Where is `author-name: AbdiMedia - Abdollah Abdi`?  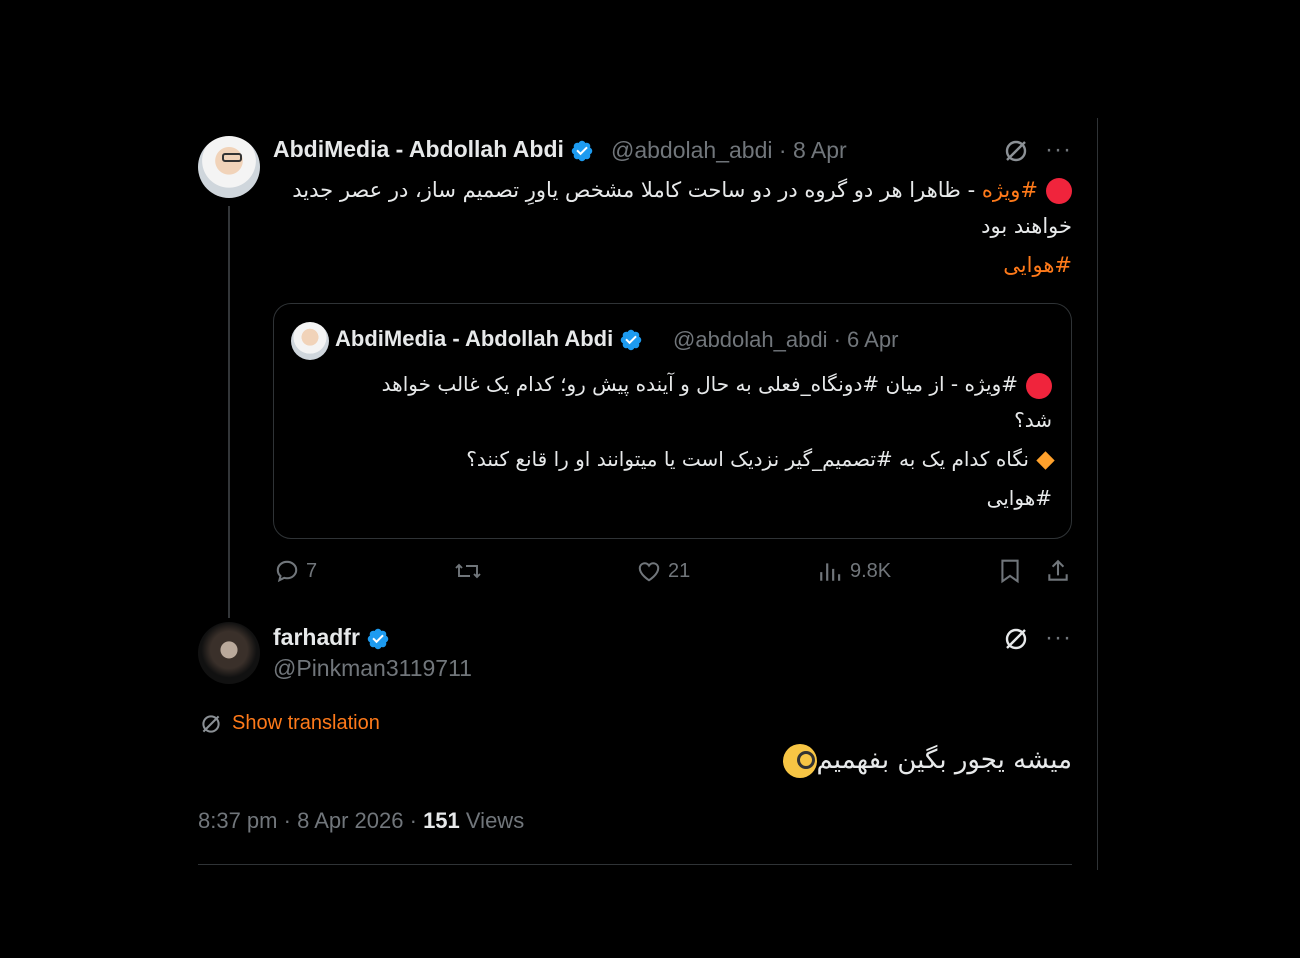
author-name: AbdiMedia - Abdollah Abdi is located at coordinates (433, 149).